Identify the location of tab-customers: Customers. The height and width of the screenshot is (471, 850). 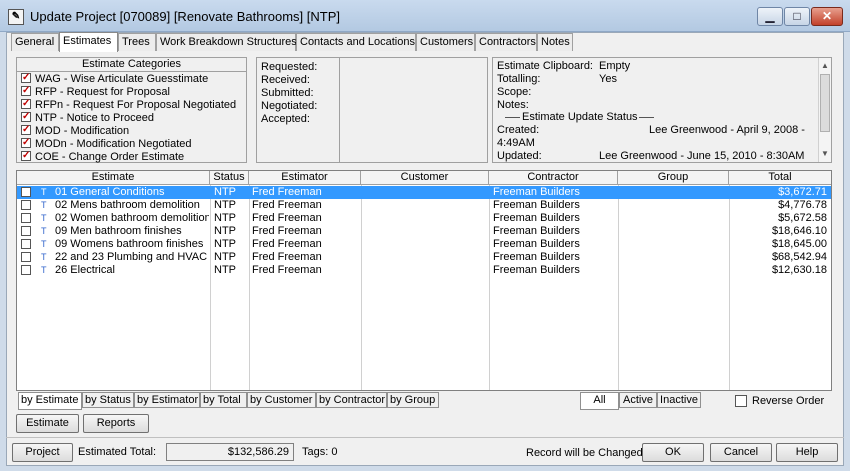
(445, 42).